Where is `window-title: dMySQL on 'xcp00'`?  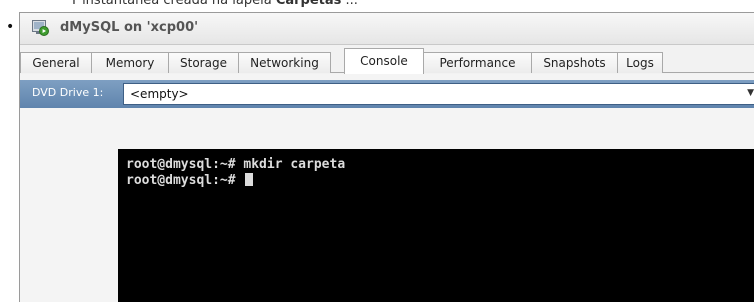 window-title: dMySQL on 'xcp00' is located at coordinates (129, 27).